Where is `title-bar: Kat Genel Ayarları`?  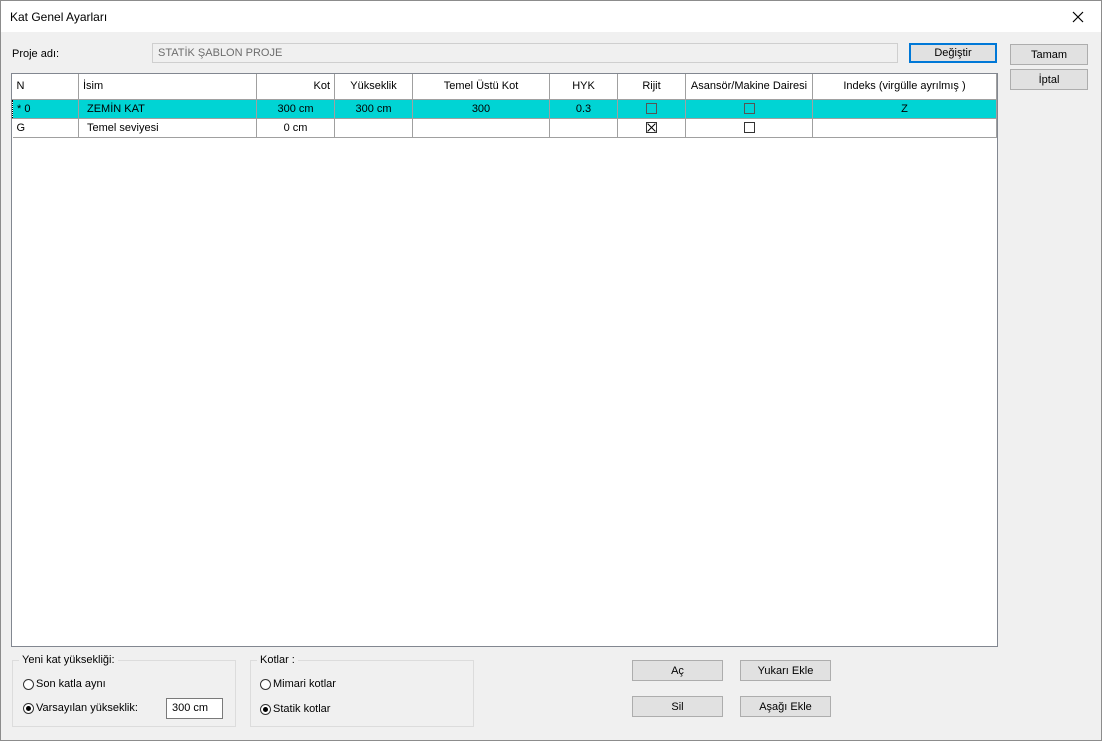
title-bar: Kat Genel Ayarları is located at coordinates (551, 16).